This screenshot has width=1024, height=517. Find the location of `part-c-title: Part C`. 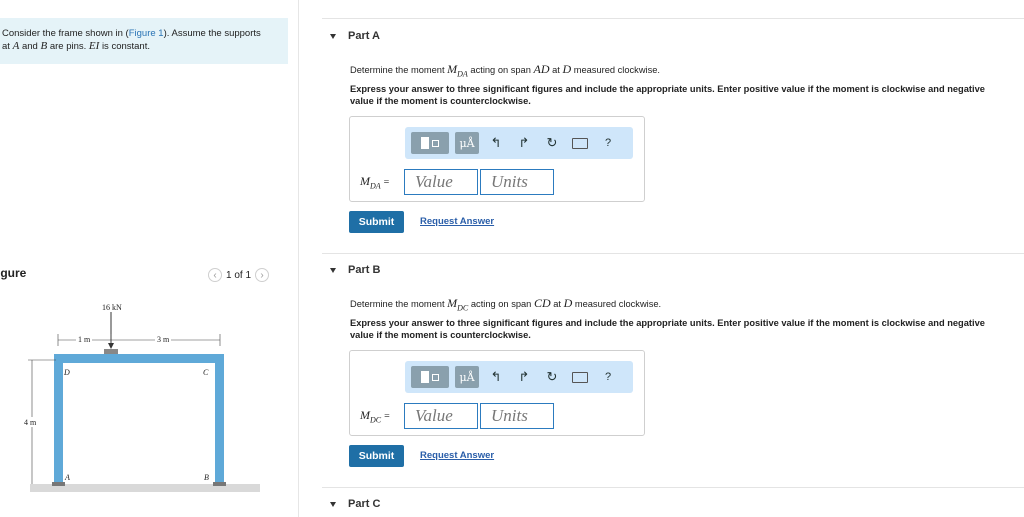

part-c-title: Part C is located at coordinates (364, 504).